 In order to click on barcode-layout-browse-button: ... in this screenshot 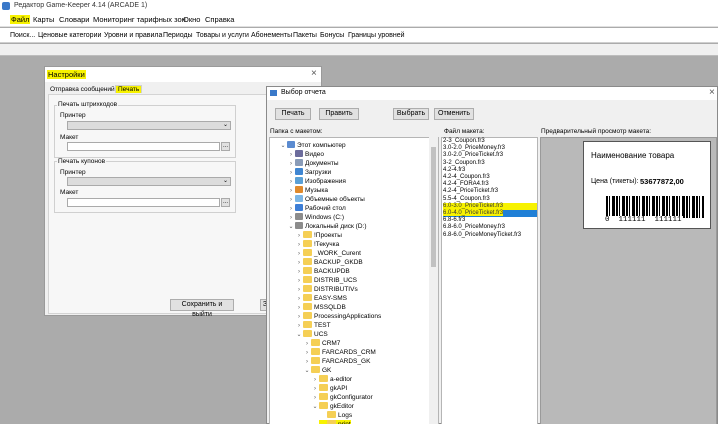, I will do `click(225, 146)`.